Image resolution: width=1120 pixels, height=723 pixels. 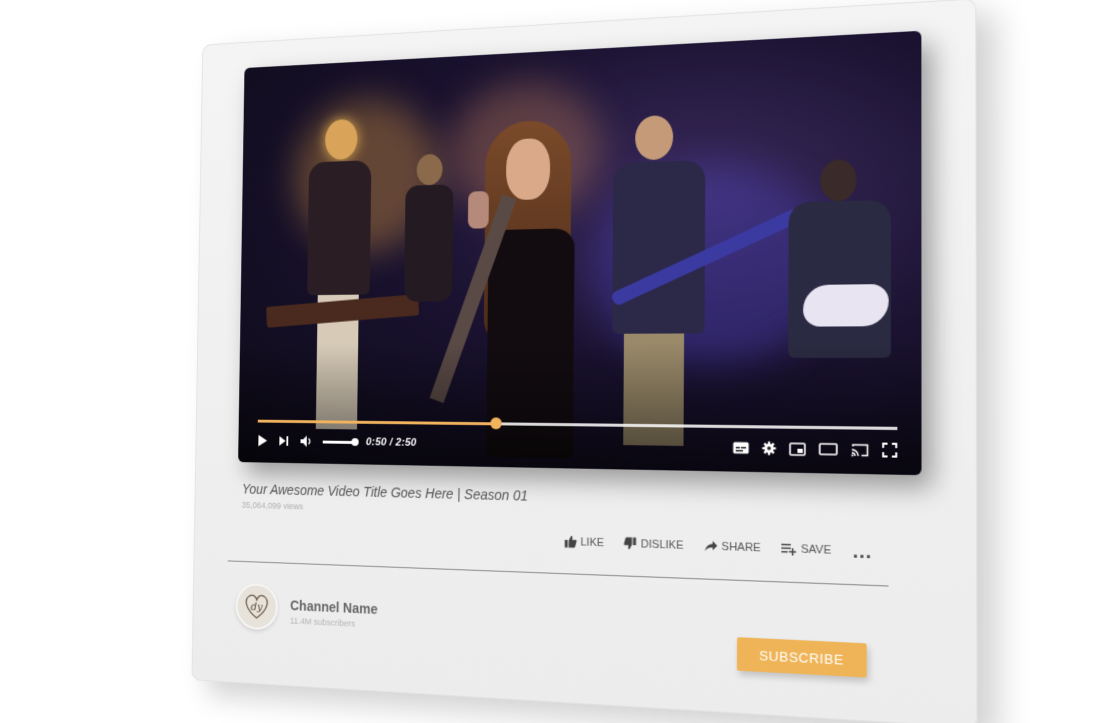 I want to click on like-label: LIKE, so click(x=592, y=542).